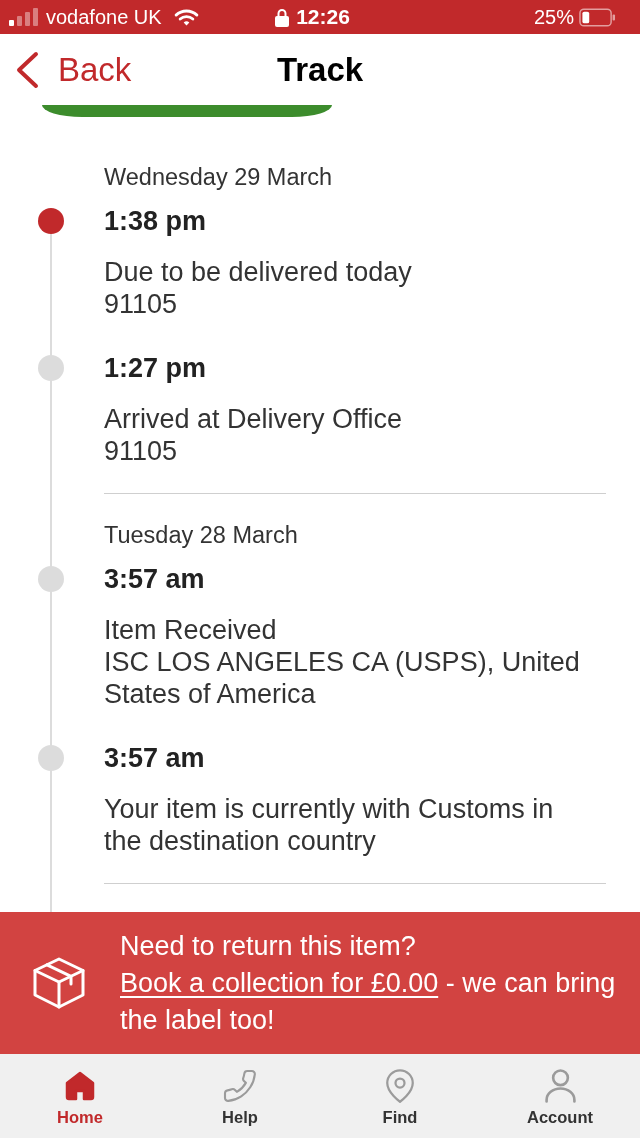 This screenshot has width=640, height=1138. I want to click on screen-title: Track, so click(320, 69).